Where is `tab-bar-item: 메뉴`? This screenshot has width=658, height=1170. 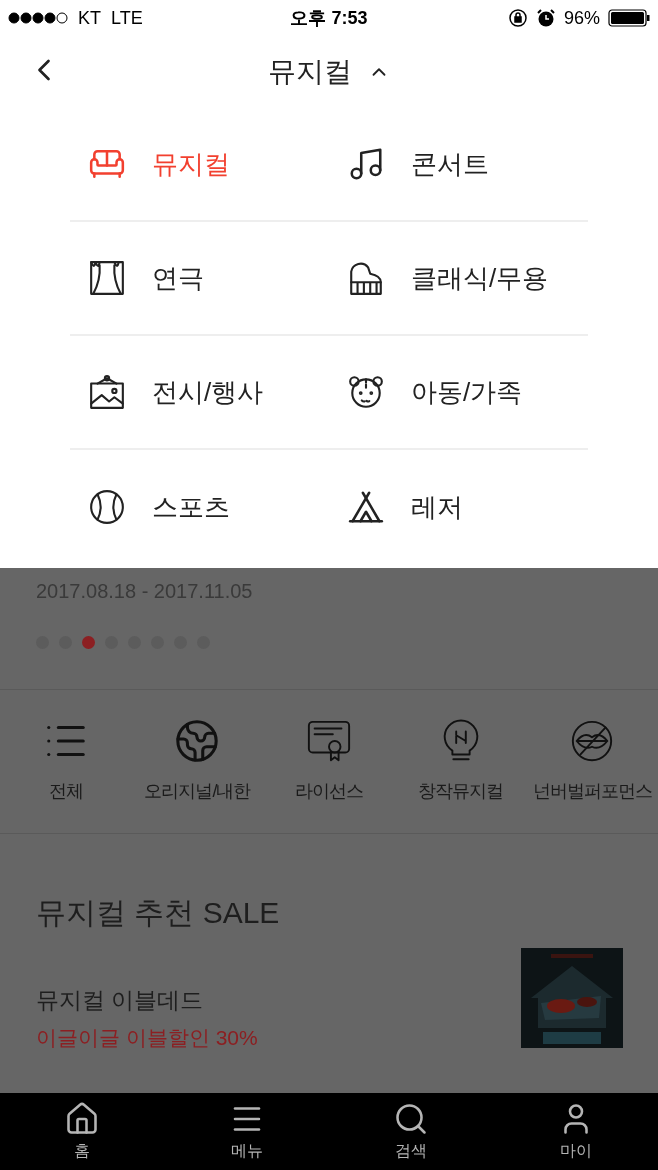
tab-bar-item: 메뉴 is located at coordinates (246, 1131).